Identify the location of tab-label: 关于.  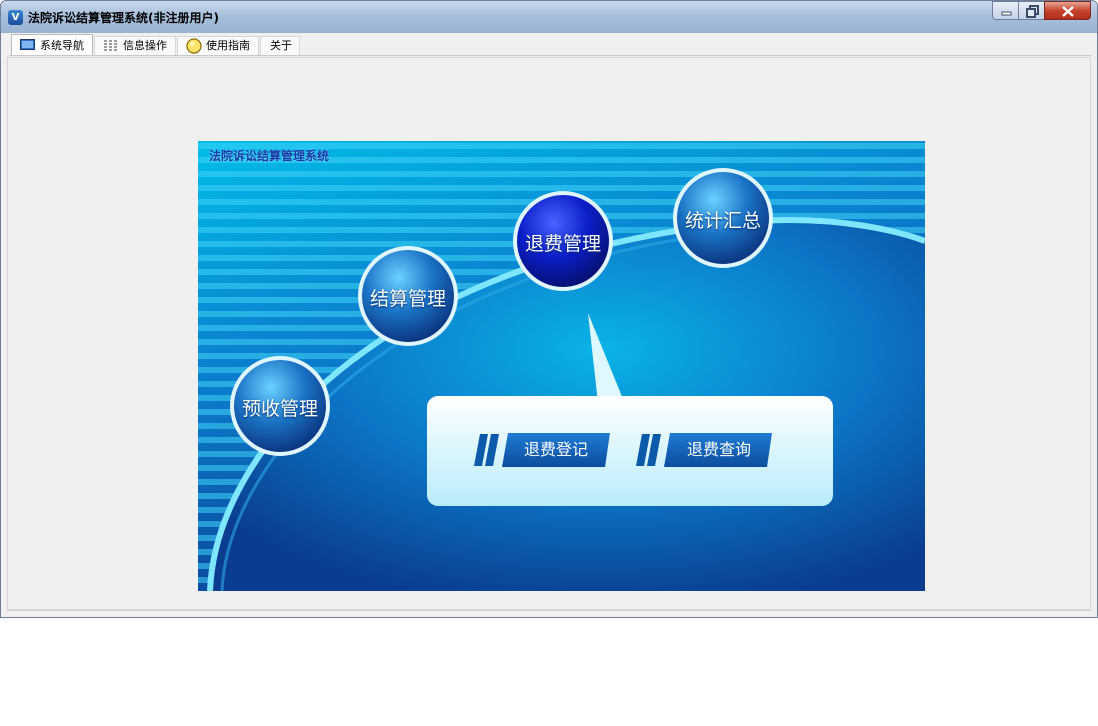
(281, 45).